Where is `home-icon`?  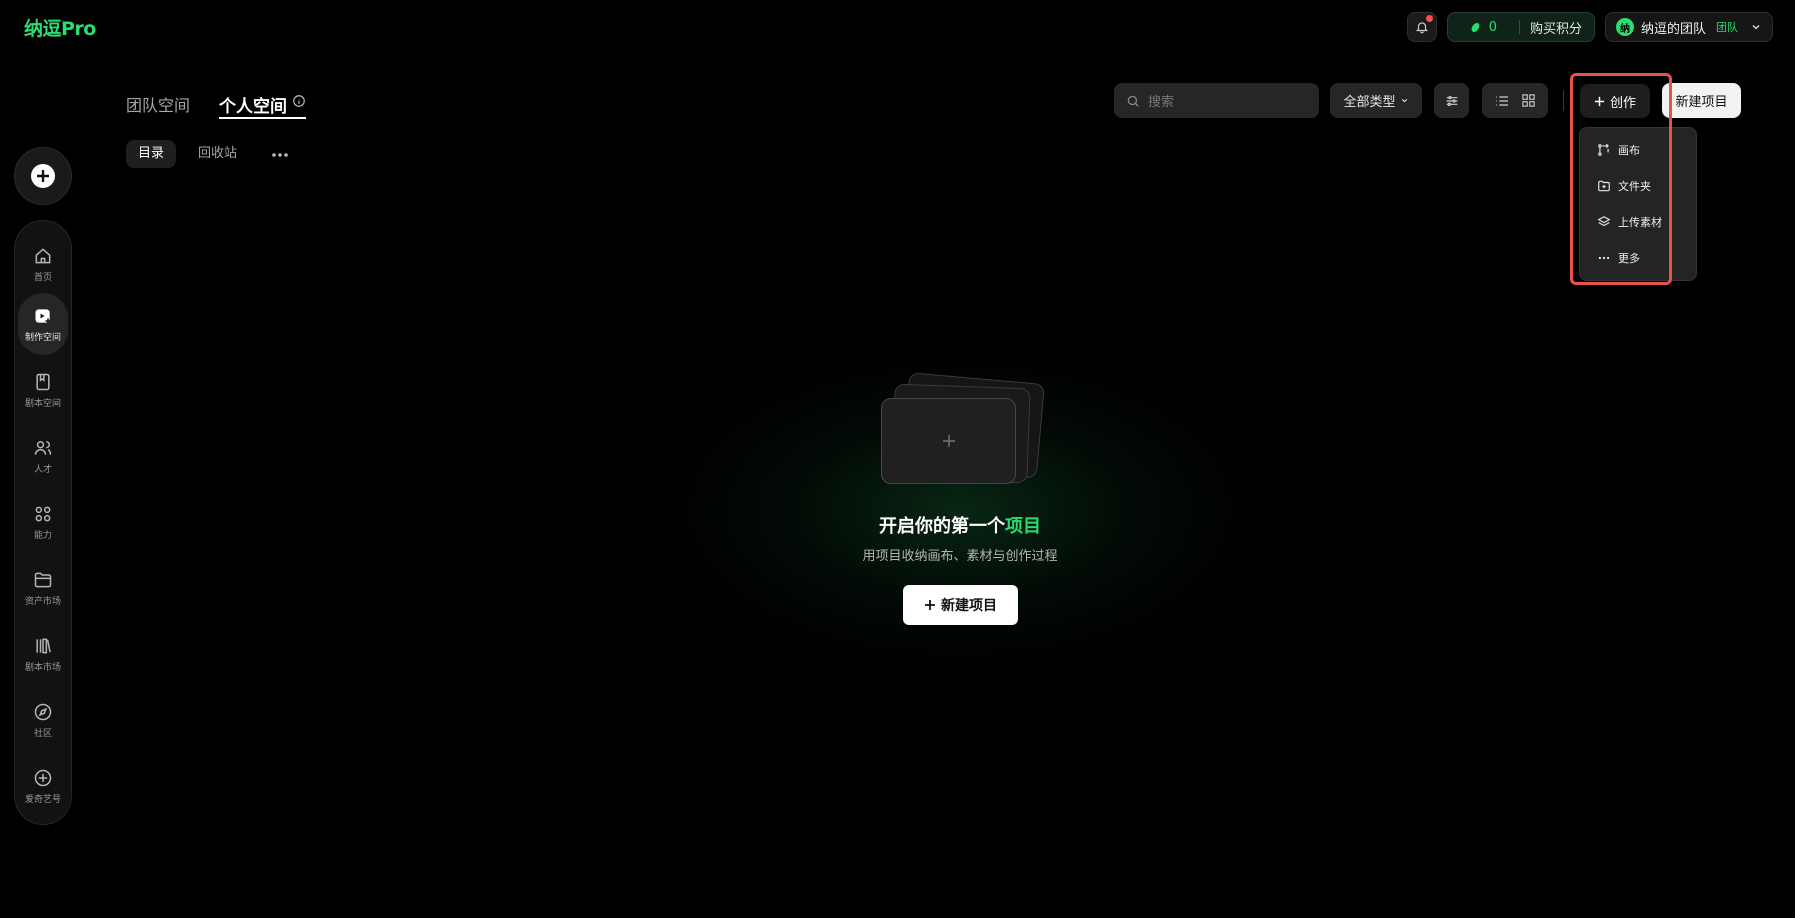
home-icon is located at coordinates (43, 258).